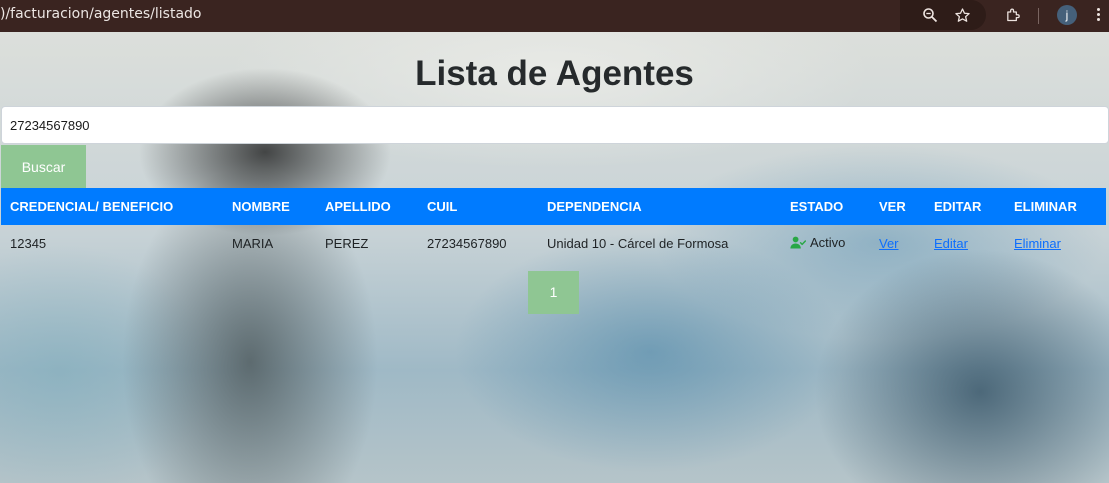  I want to click on cell-eliminar: Eliminar, so click(1055, 243).